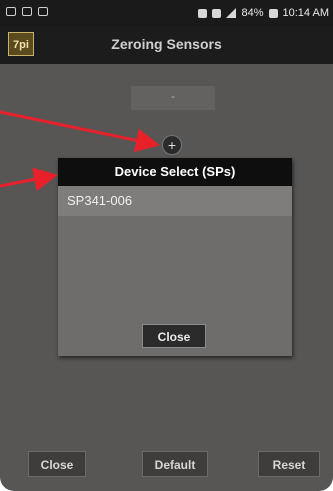 This screenshot has height=491, width=333. Describe the element at coordinates (80, 131) in the screenshot. I see `arrow-to-add-button` at that location.